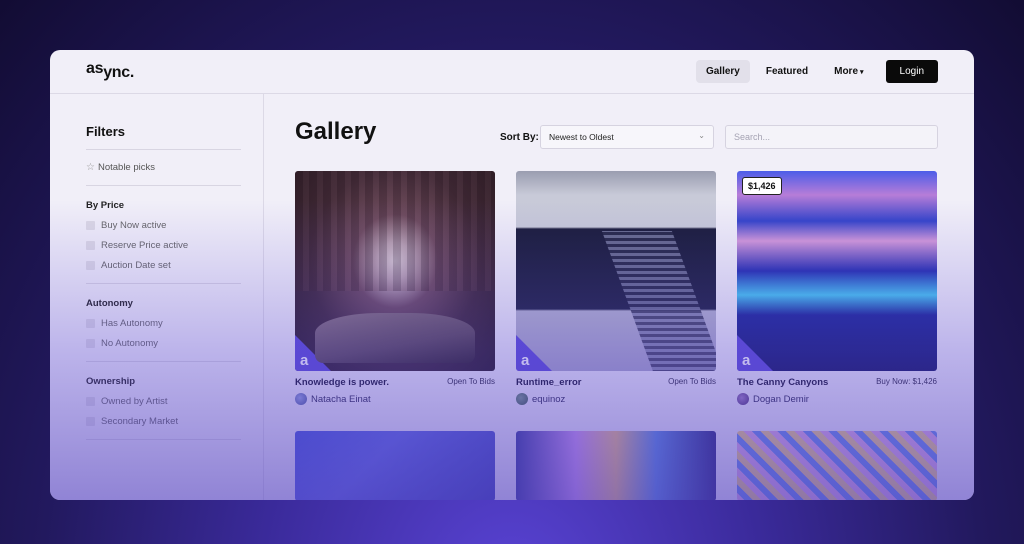  Describe the element at coordinates (837, 271) in the screenshot. I see `artwork-image: $1,426 a` at that location.